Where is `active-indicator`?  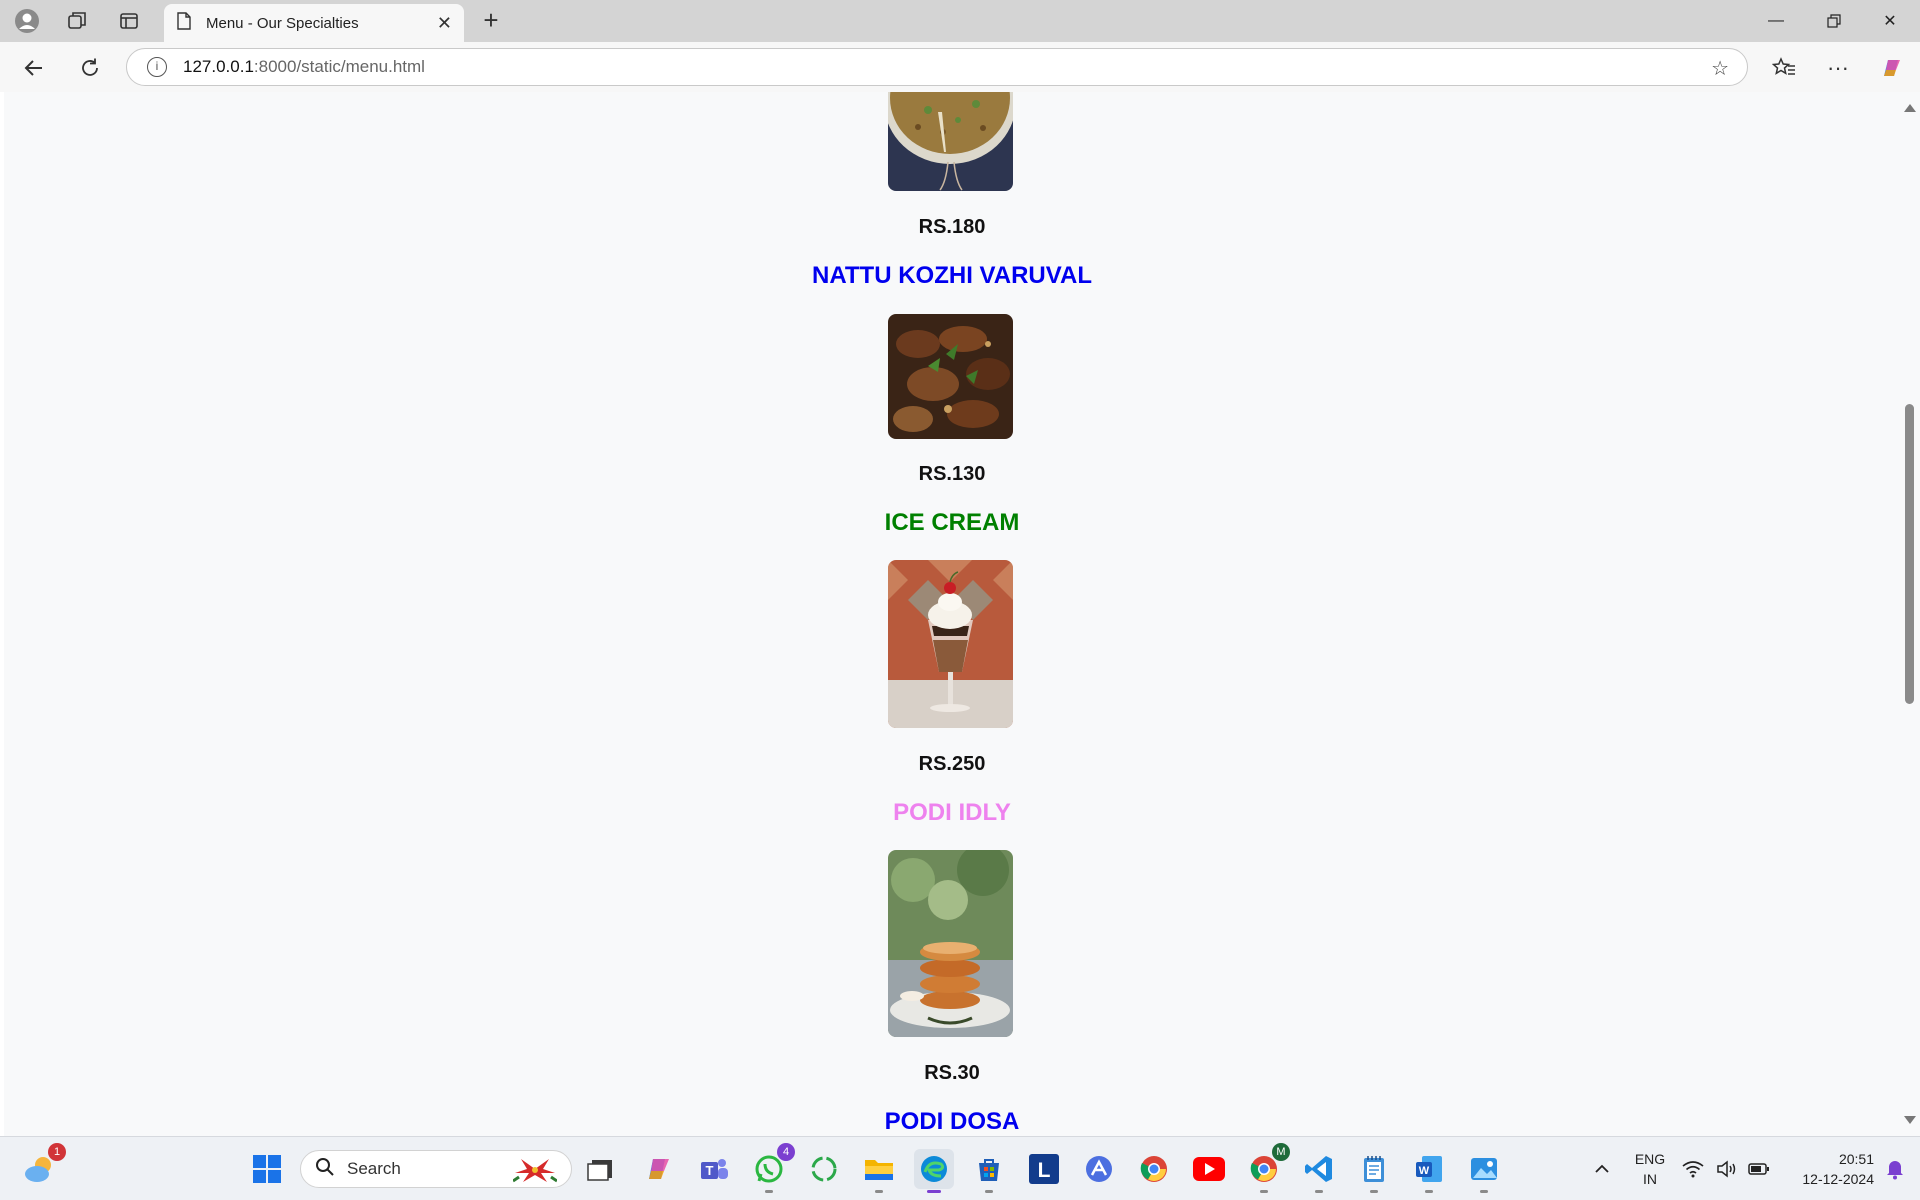 active-indicator is located at coordinates (934, 1191).